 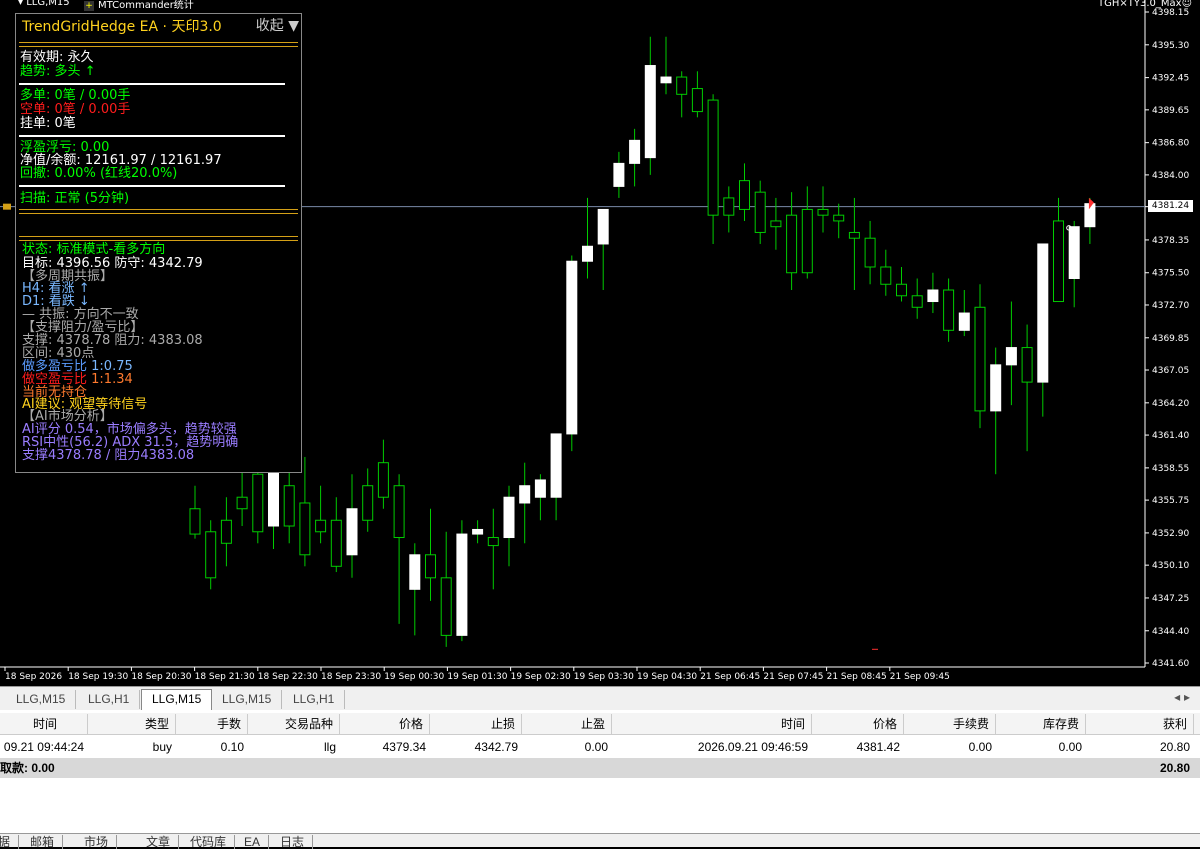 What do you see at coordinates (712, 724) in the screenshot?
I see `col-time: 时间` at bounding box center [712, 724].